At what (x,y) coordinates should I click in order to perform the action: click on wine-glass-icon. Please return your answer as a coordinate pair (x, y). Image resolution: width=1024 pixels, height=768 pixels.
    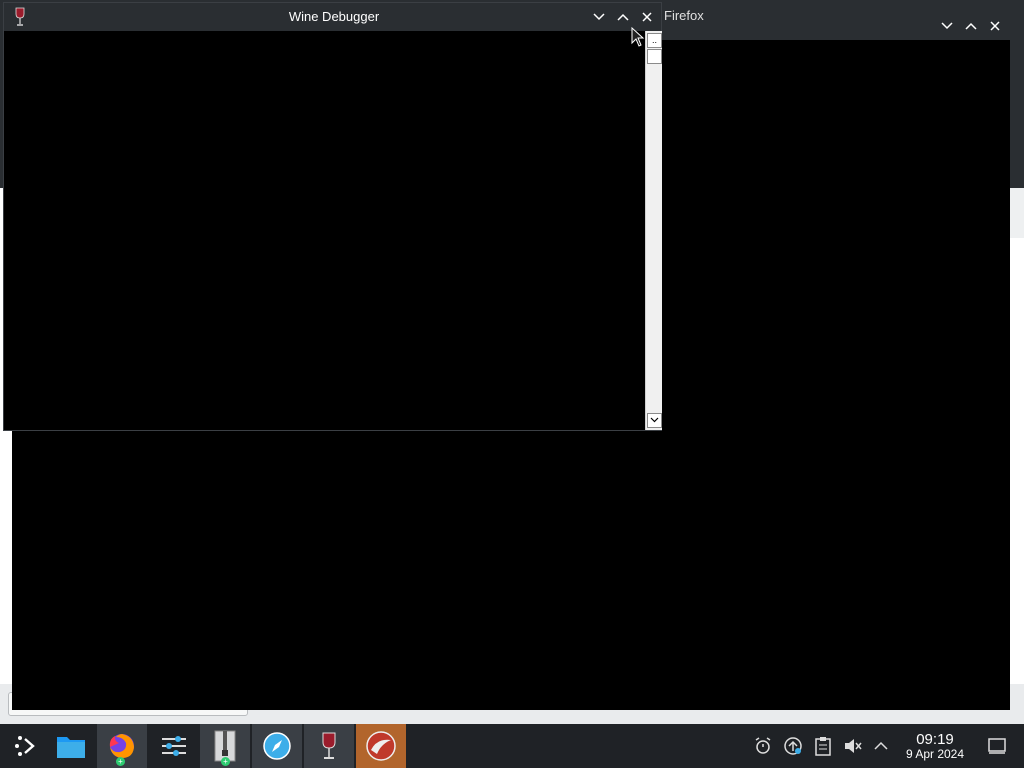
    Looking at the image, I should click on (329, 745).